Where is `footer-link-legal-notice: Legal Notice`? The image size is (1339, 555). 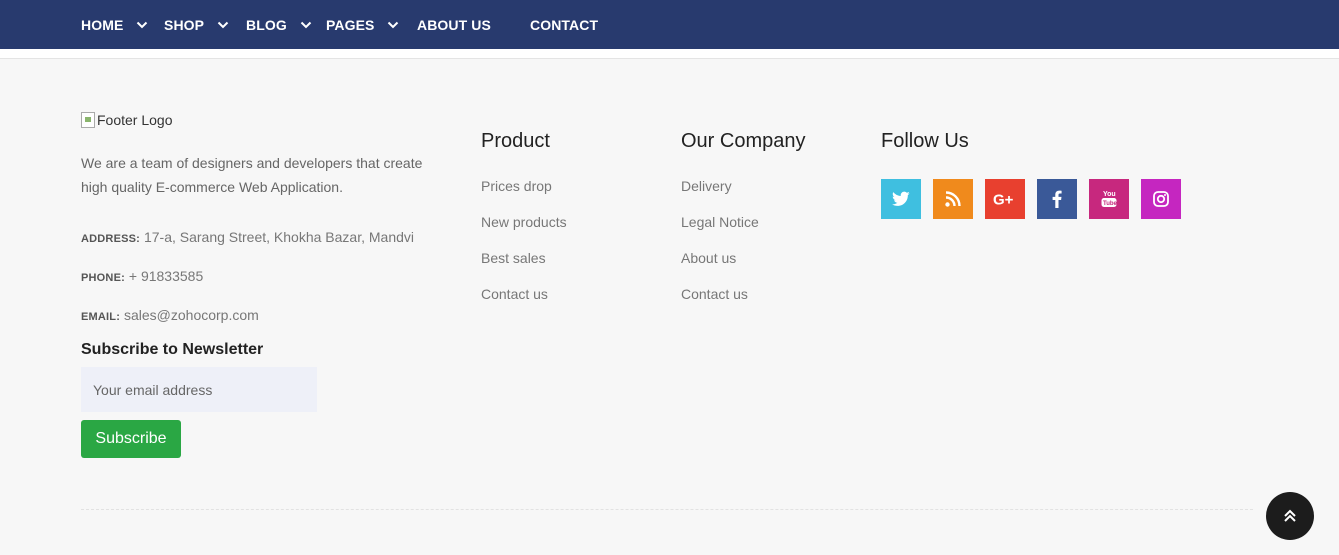
footer-link-legal-notice: Legal Notice is located at coordinates (720, 222).